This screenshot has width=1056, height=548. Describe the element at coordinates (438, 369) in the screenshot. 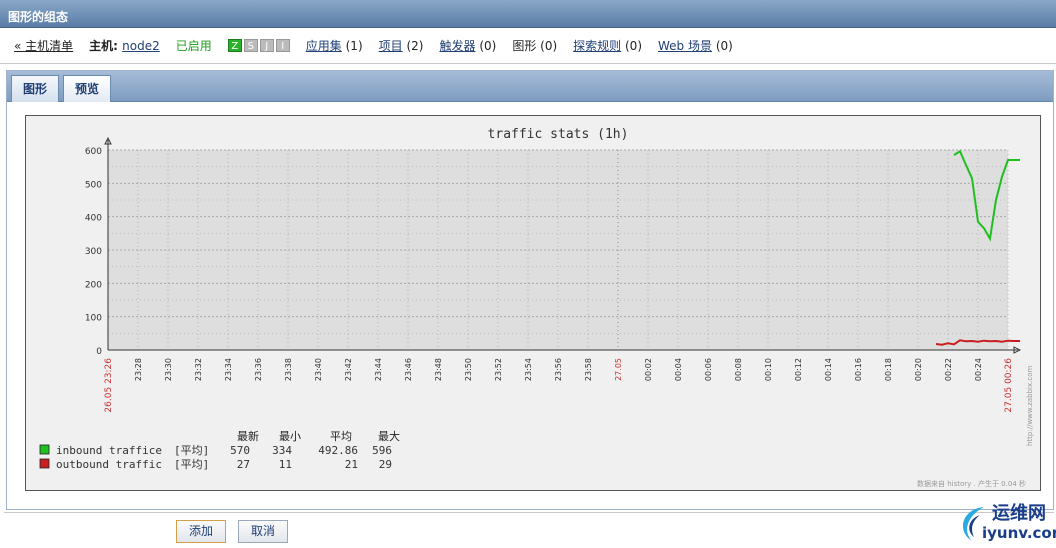

I see `x-tick-label: 23:48` at that location.